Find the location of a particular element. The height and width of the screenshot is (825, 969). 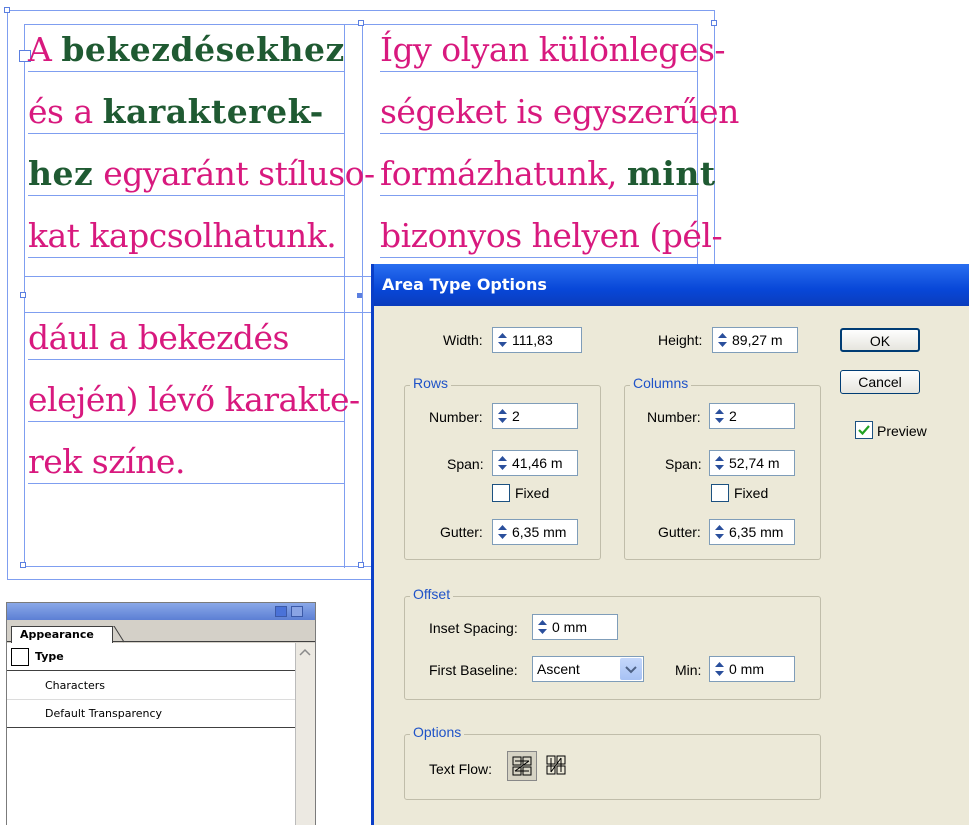

height-field: 89,27 m is located at coordinates (755, 340).